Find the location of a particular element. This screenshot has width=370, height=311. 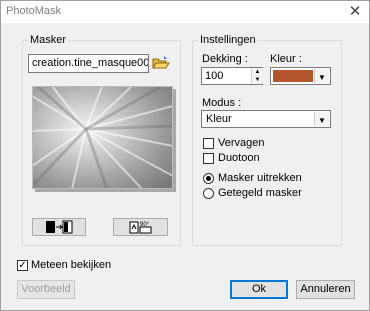

invert-mask-button is located at coordinates (59, 227).